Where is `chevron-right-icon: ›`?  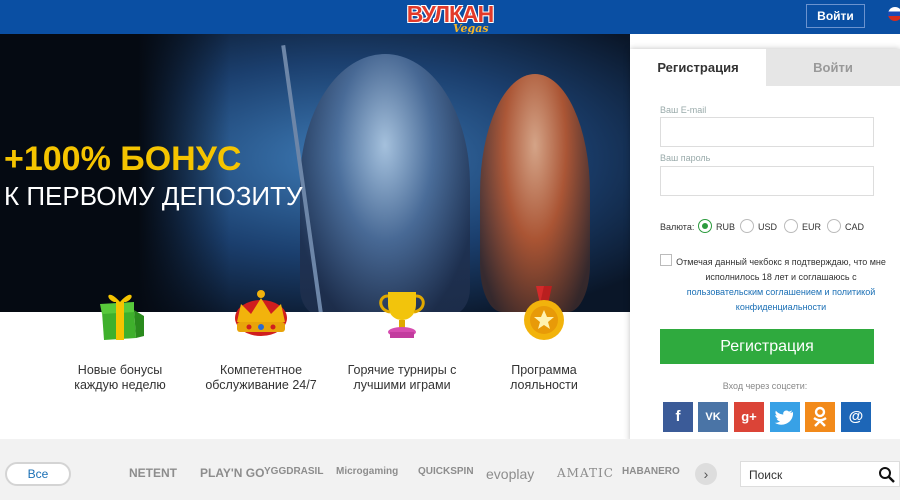
chevron-right-icon: › is located at coordinates (706, 474).